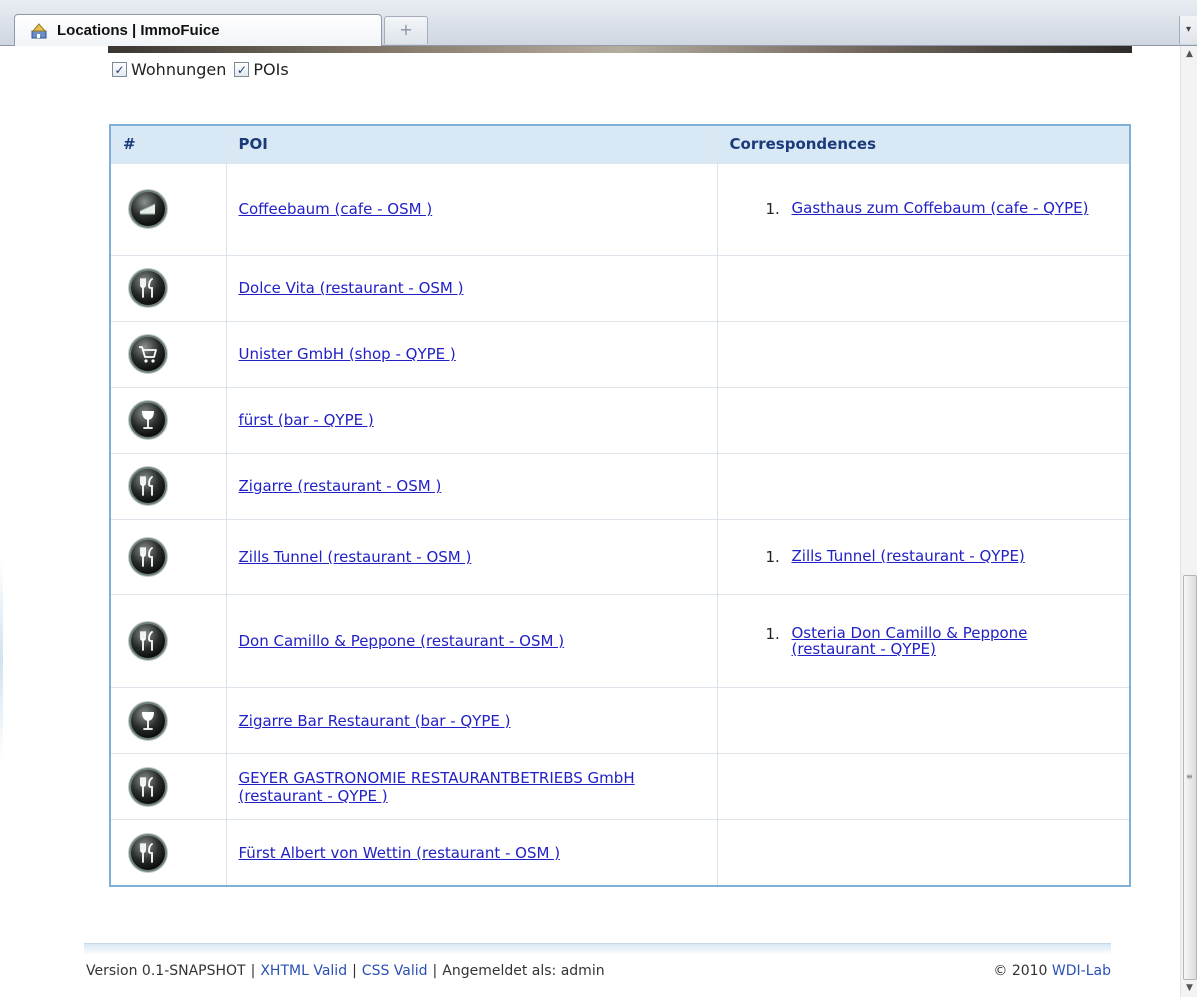  Describe the element at coordinates (336, 209) in the screenshot. I see `poi-link: Coffeebaum (cafe - OSM )` at that location.